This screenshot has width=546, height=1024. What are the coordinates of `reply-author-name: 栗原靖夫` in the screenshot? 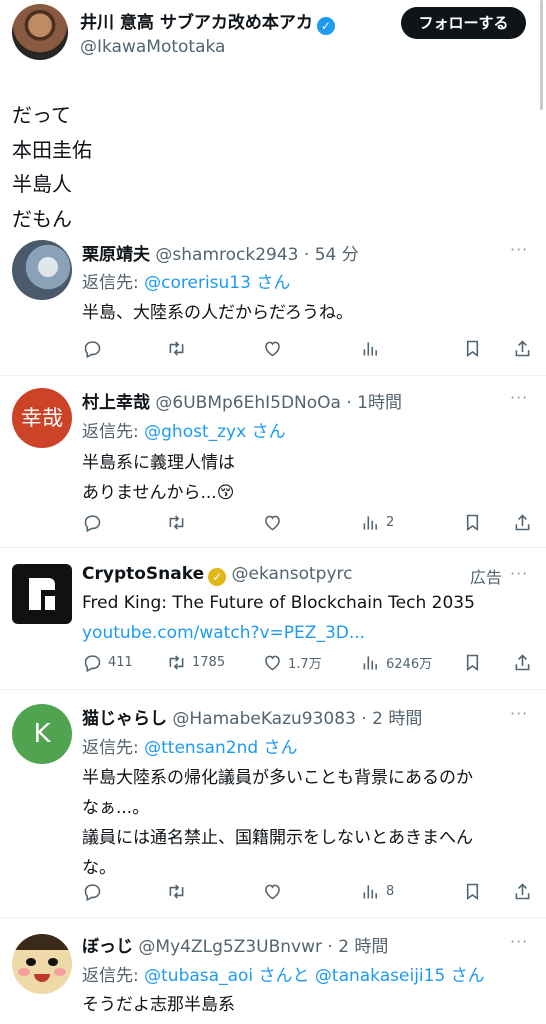 It's located at (116, 255).